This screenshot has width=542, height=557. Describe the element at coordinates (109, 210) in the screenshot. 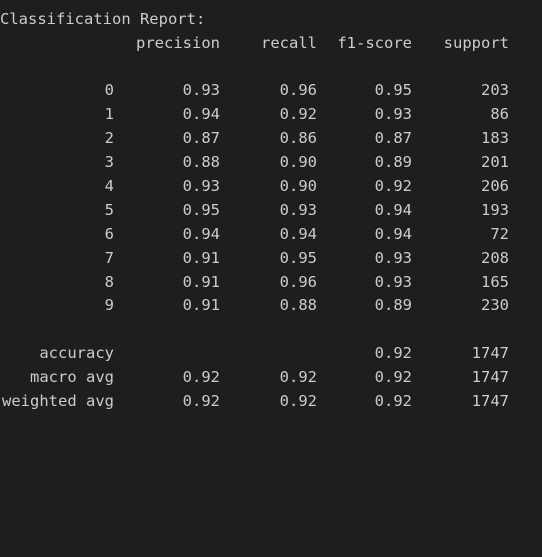

I see `class-label: 5` at that location.